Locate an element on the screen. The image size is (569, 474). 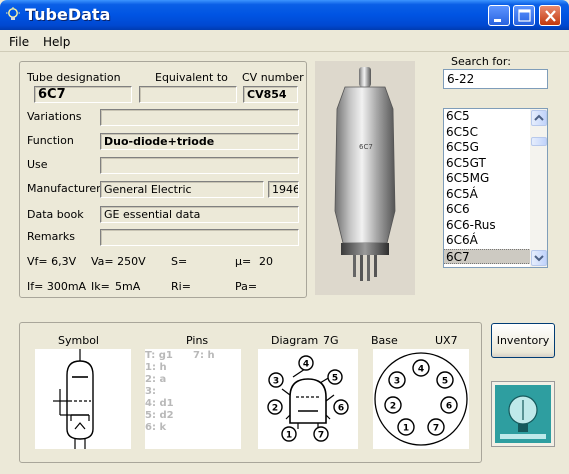
variations-field is located at coordinates (199, 117).